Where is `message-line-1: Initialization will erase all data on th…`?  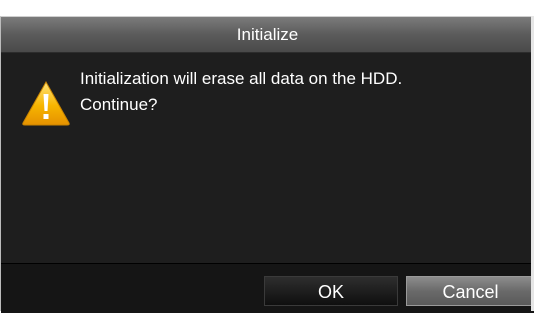
message-line-1: Initialization will erase all data on th… is located at coordinates (241, 78).